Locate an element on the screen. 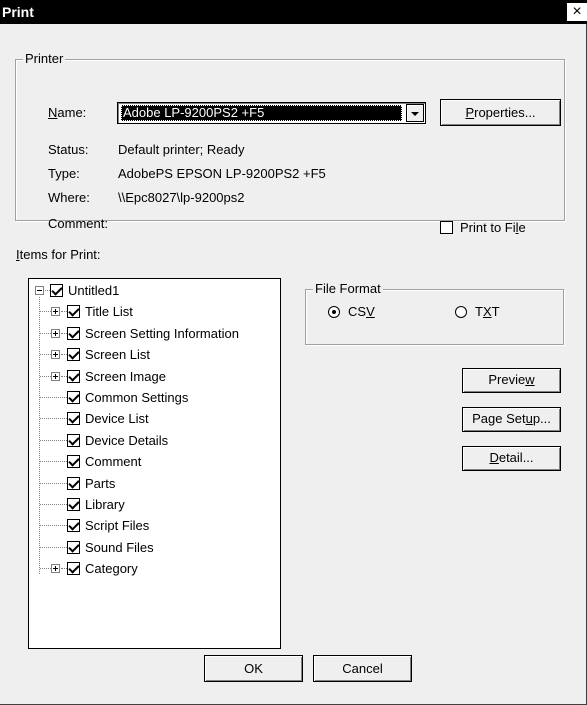  csv-label: CSV is located at coordinates (361, 312).